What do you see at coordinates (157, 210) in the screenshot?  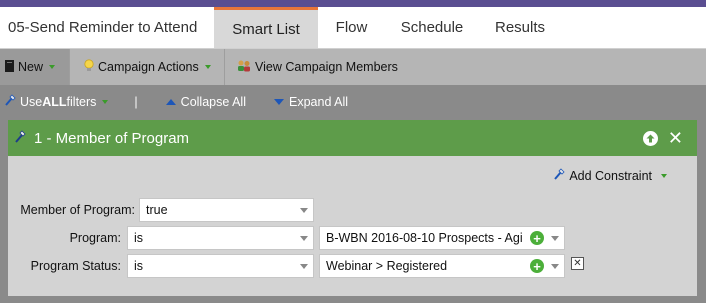 I see `member-of-program-value: true` at bounding box center [157, 210].